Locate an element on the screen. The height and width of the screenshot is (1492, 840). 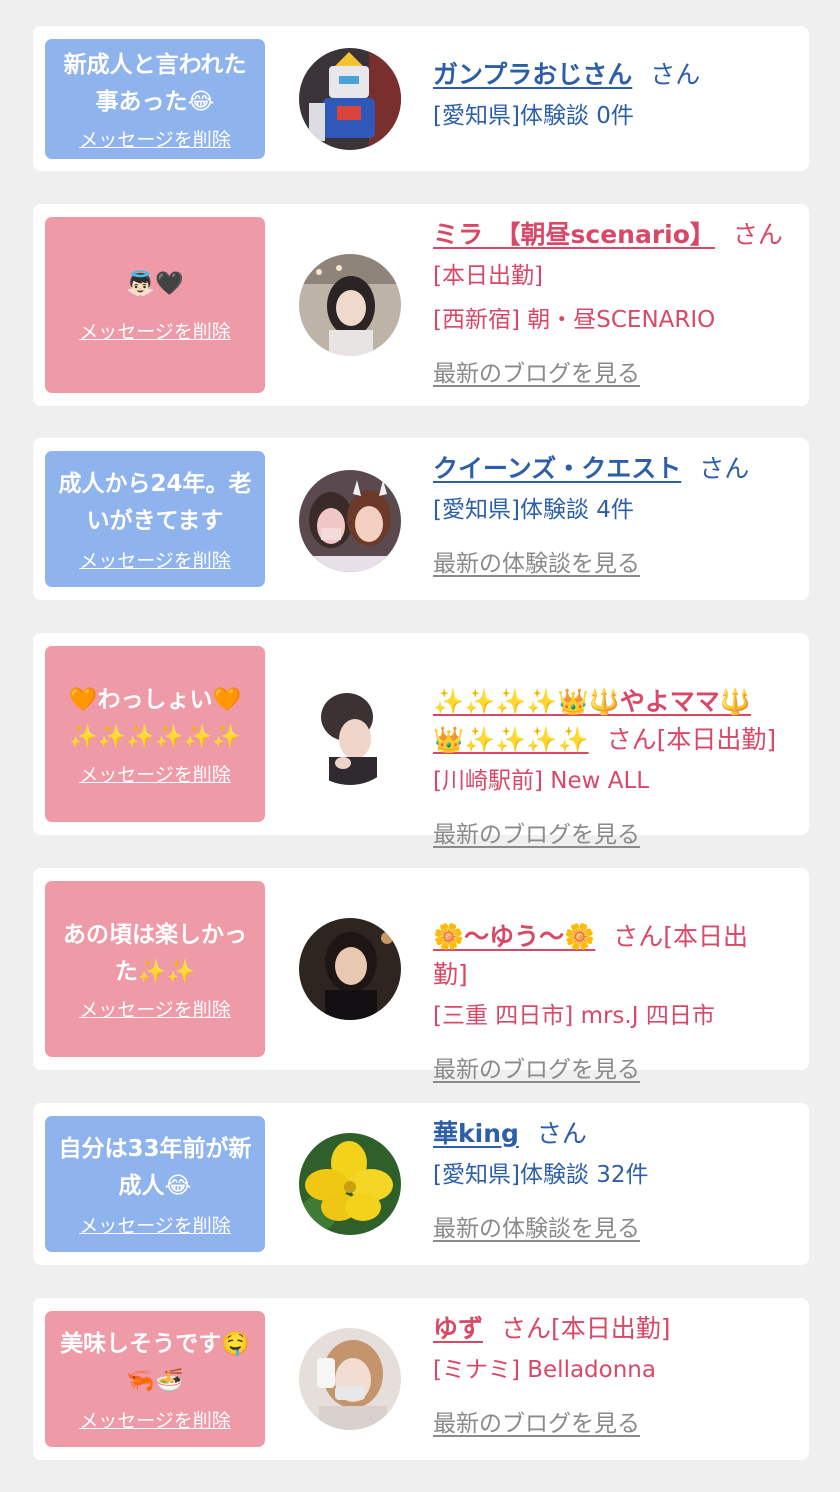
info-line: [ミナミ] Belladonna is located at coordinates (544, 1370).